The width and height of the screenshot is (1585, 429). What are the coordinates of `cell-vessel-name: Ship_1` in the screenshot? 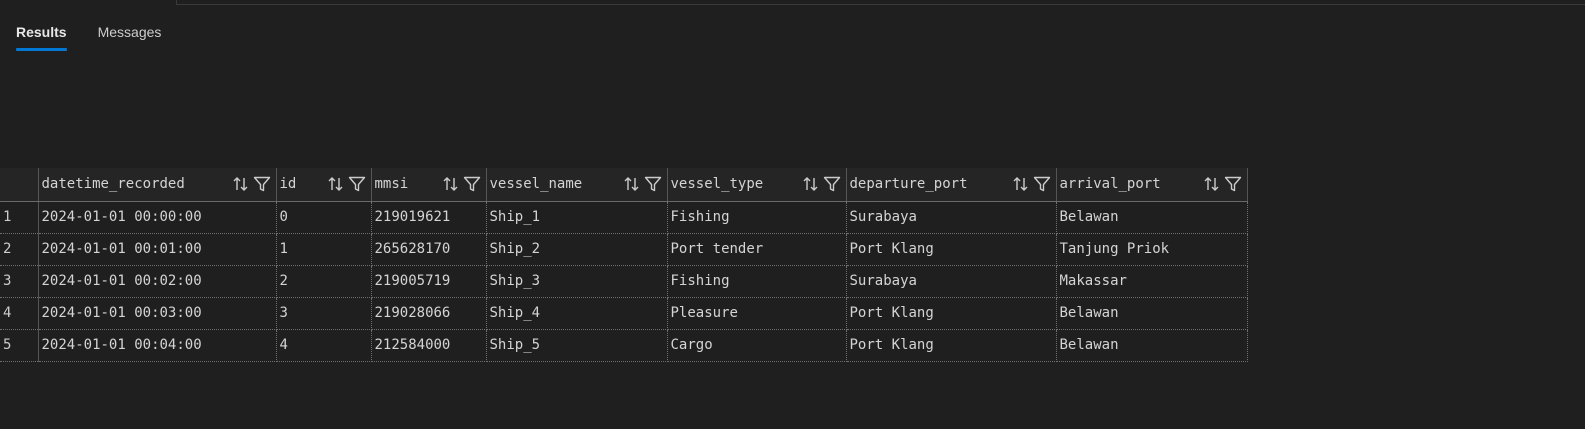 It's located at (577, 217).